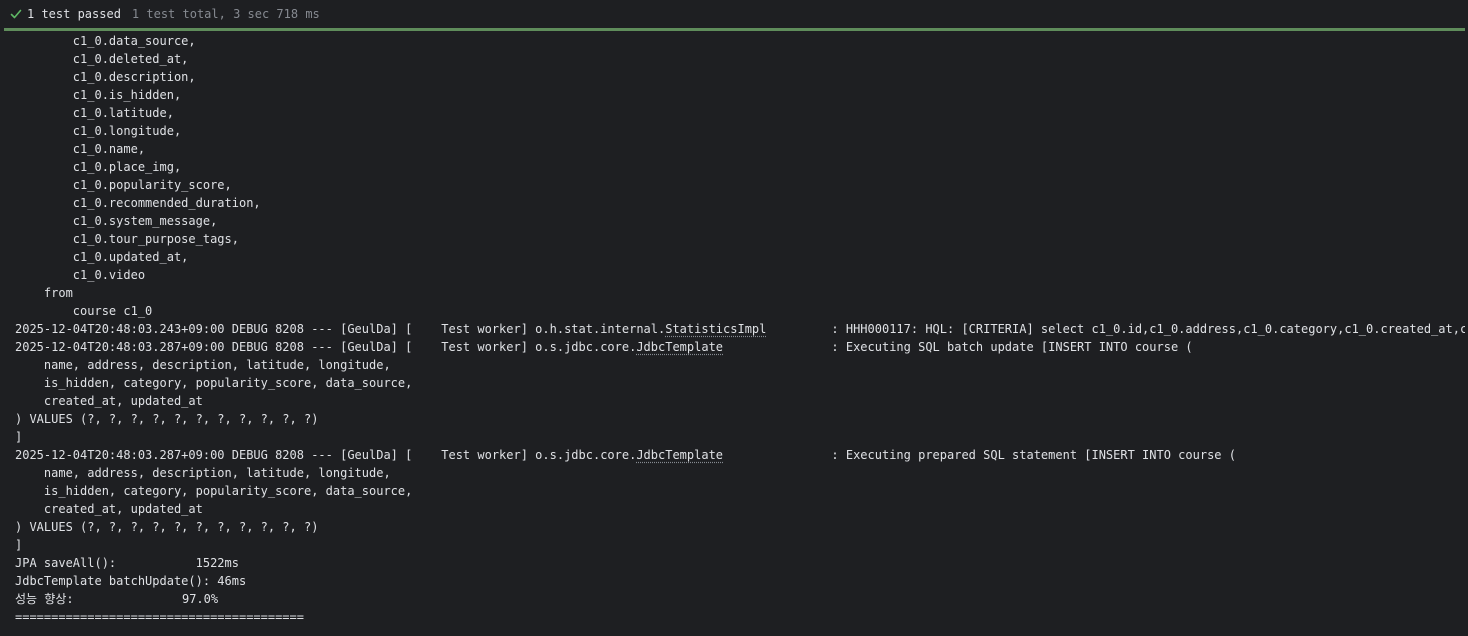 This screenshot has width=1468, height=636. What do you see at coordinates (98, 131) in the screenshot?
I see `console-line-text: c1_0.longitude,` at bounding box center [98, 131].